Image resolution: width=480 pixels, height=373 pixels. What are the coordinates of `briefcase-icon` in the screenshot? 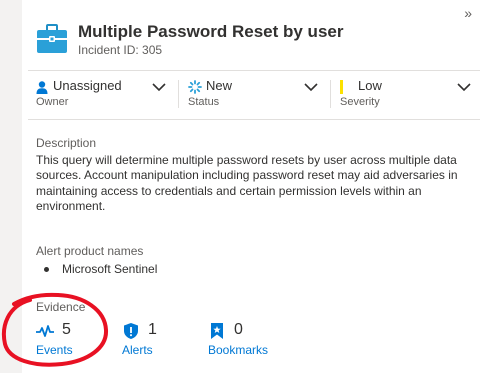 It's located at (52, 38).